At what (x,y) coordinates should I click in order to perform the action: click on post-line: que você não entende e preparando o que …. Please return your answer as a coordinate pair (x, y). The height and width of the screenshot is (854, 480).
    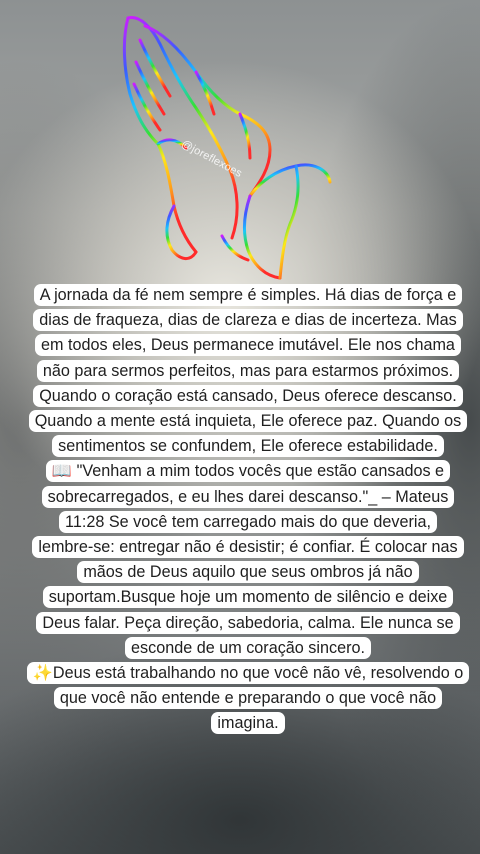
    Looking at the image, I should click on (248, 698).